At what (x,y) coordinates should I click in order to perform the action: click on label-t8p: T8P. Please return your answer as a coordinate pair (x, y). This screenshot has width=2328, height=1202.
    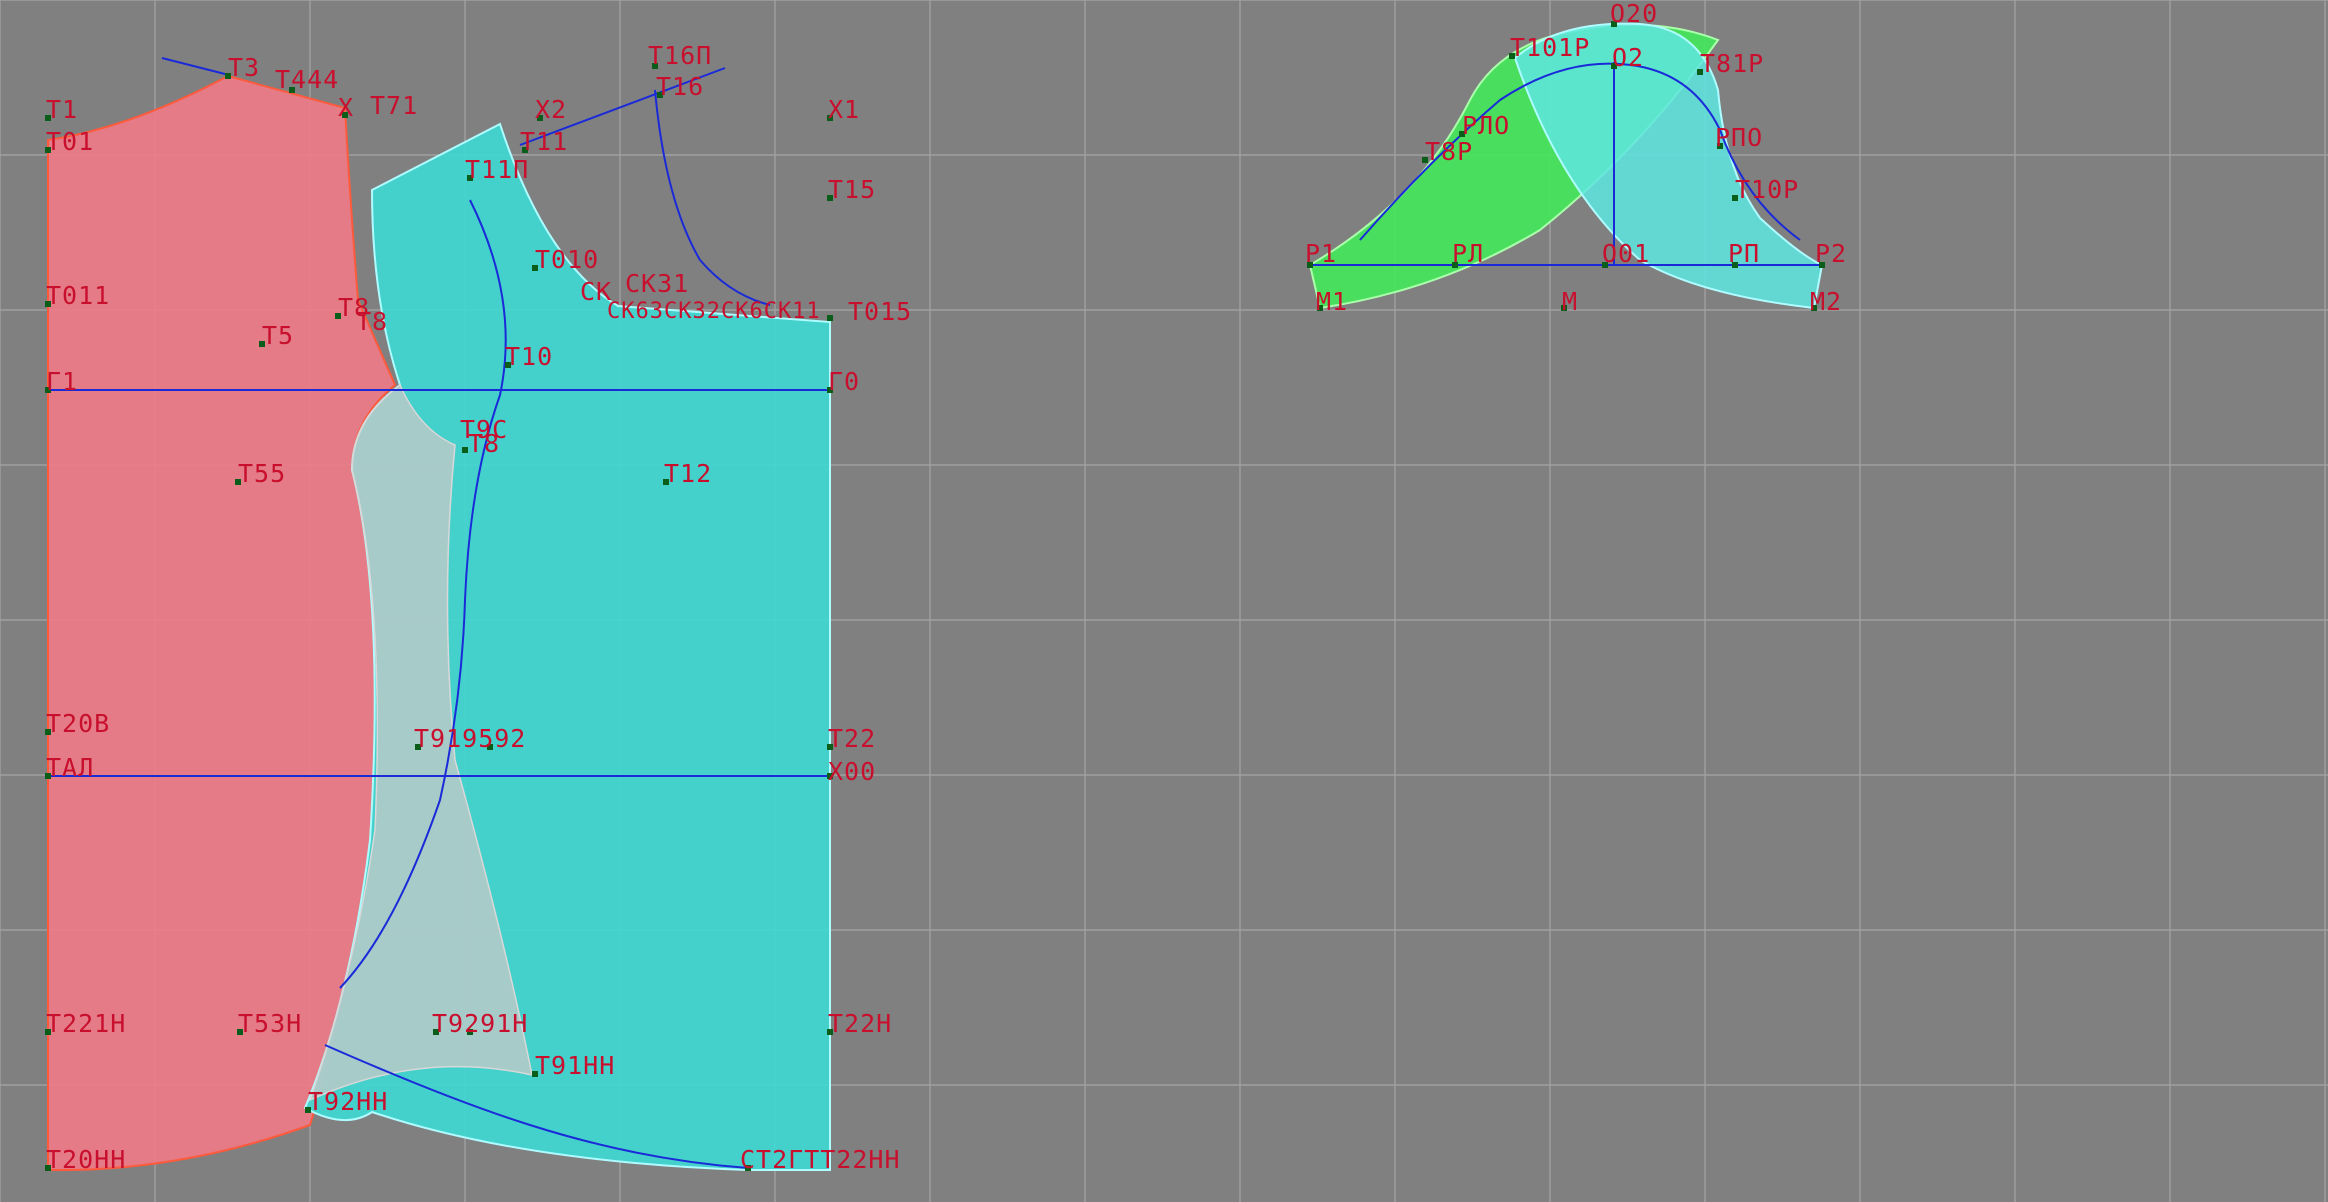
    Looking at the image, I should click on (1449, 151).